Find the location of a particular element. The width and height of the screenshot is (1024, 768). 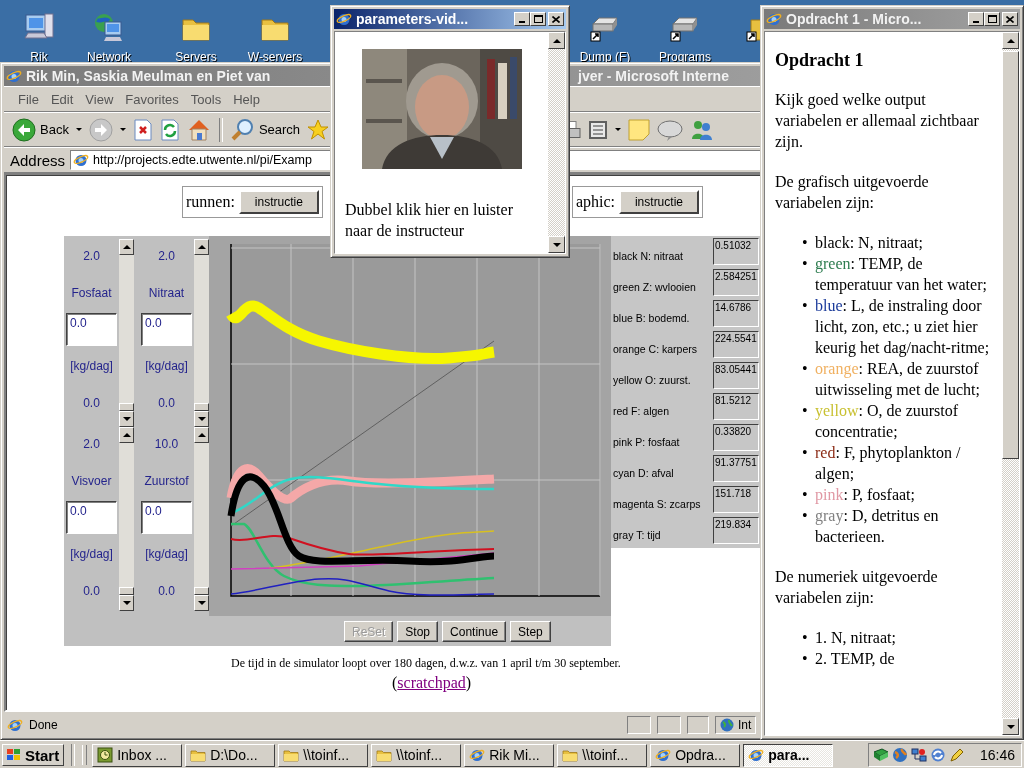

output-value-field: 14.6786 is located at coordinates (736, 313).